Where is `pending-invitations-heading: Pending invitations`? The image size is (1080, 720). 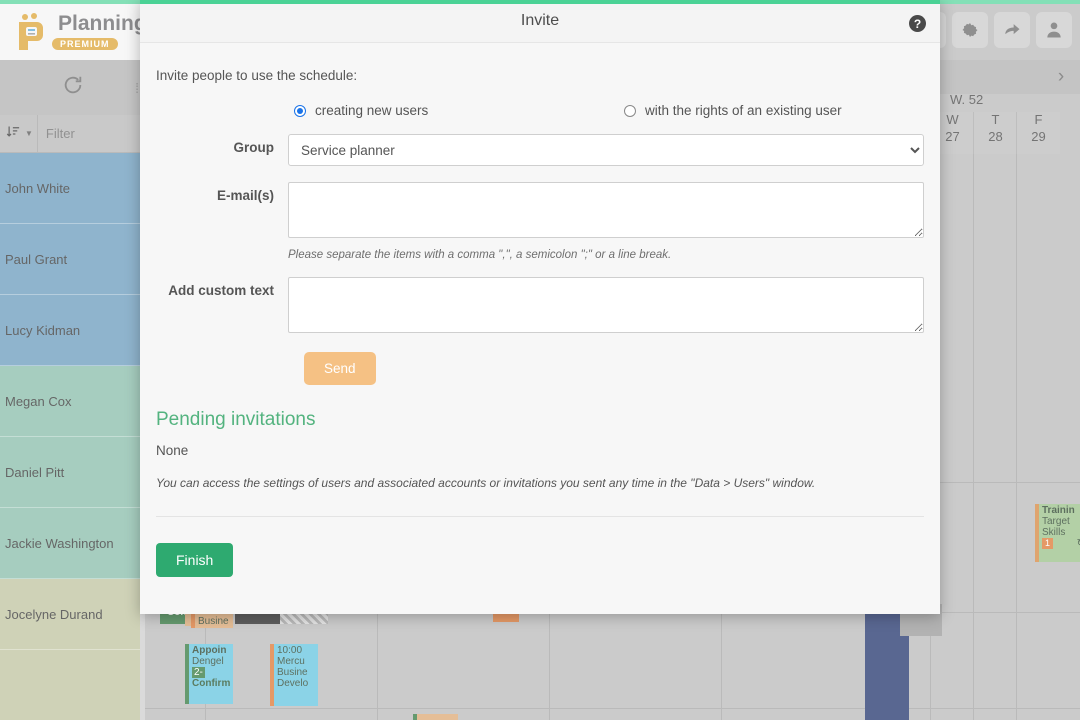
pending-invitations-heading: Pending invitations is located at coordinates (236, 419).